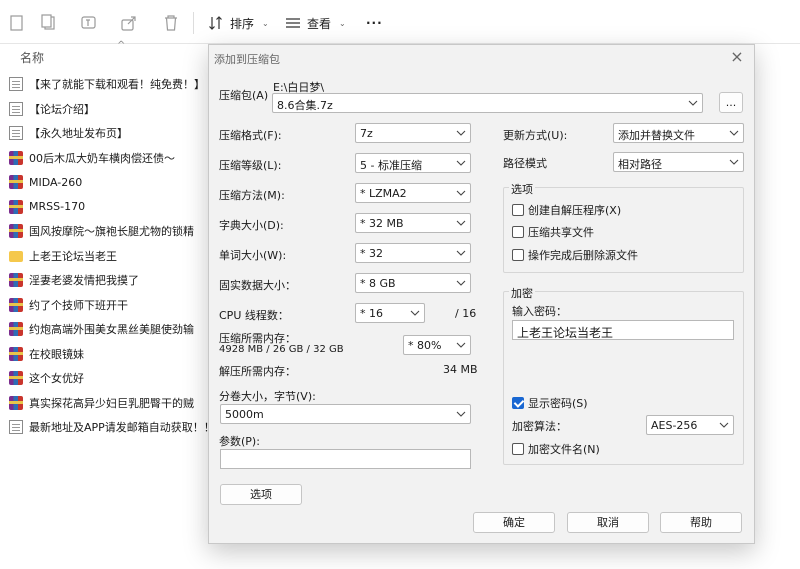 The image size is (800, 569). I want to click on view-label: 查看, so click(319, 23).